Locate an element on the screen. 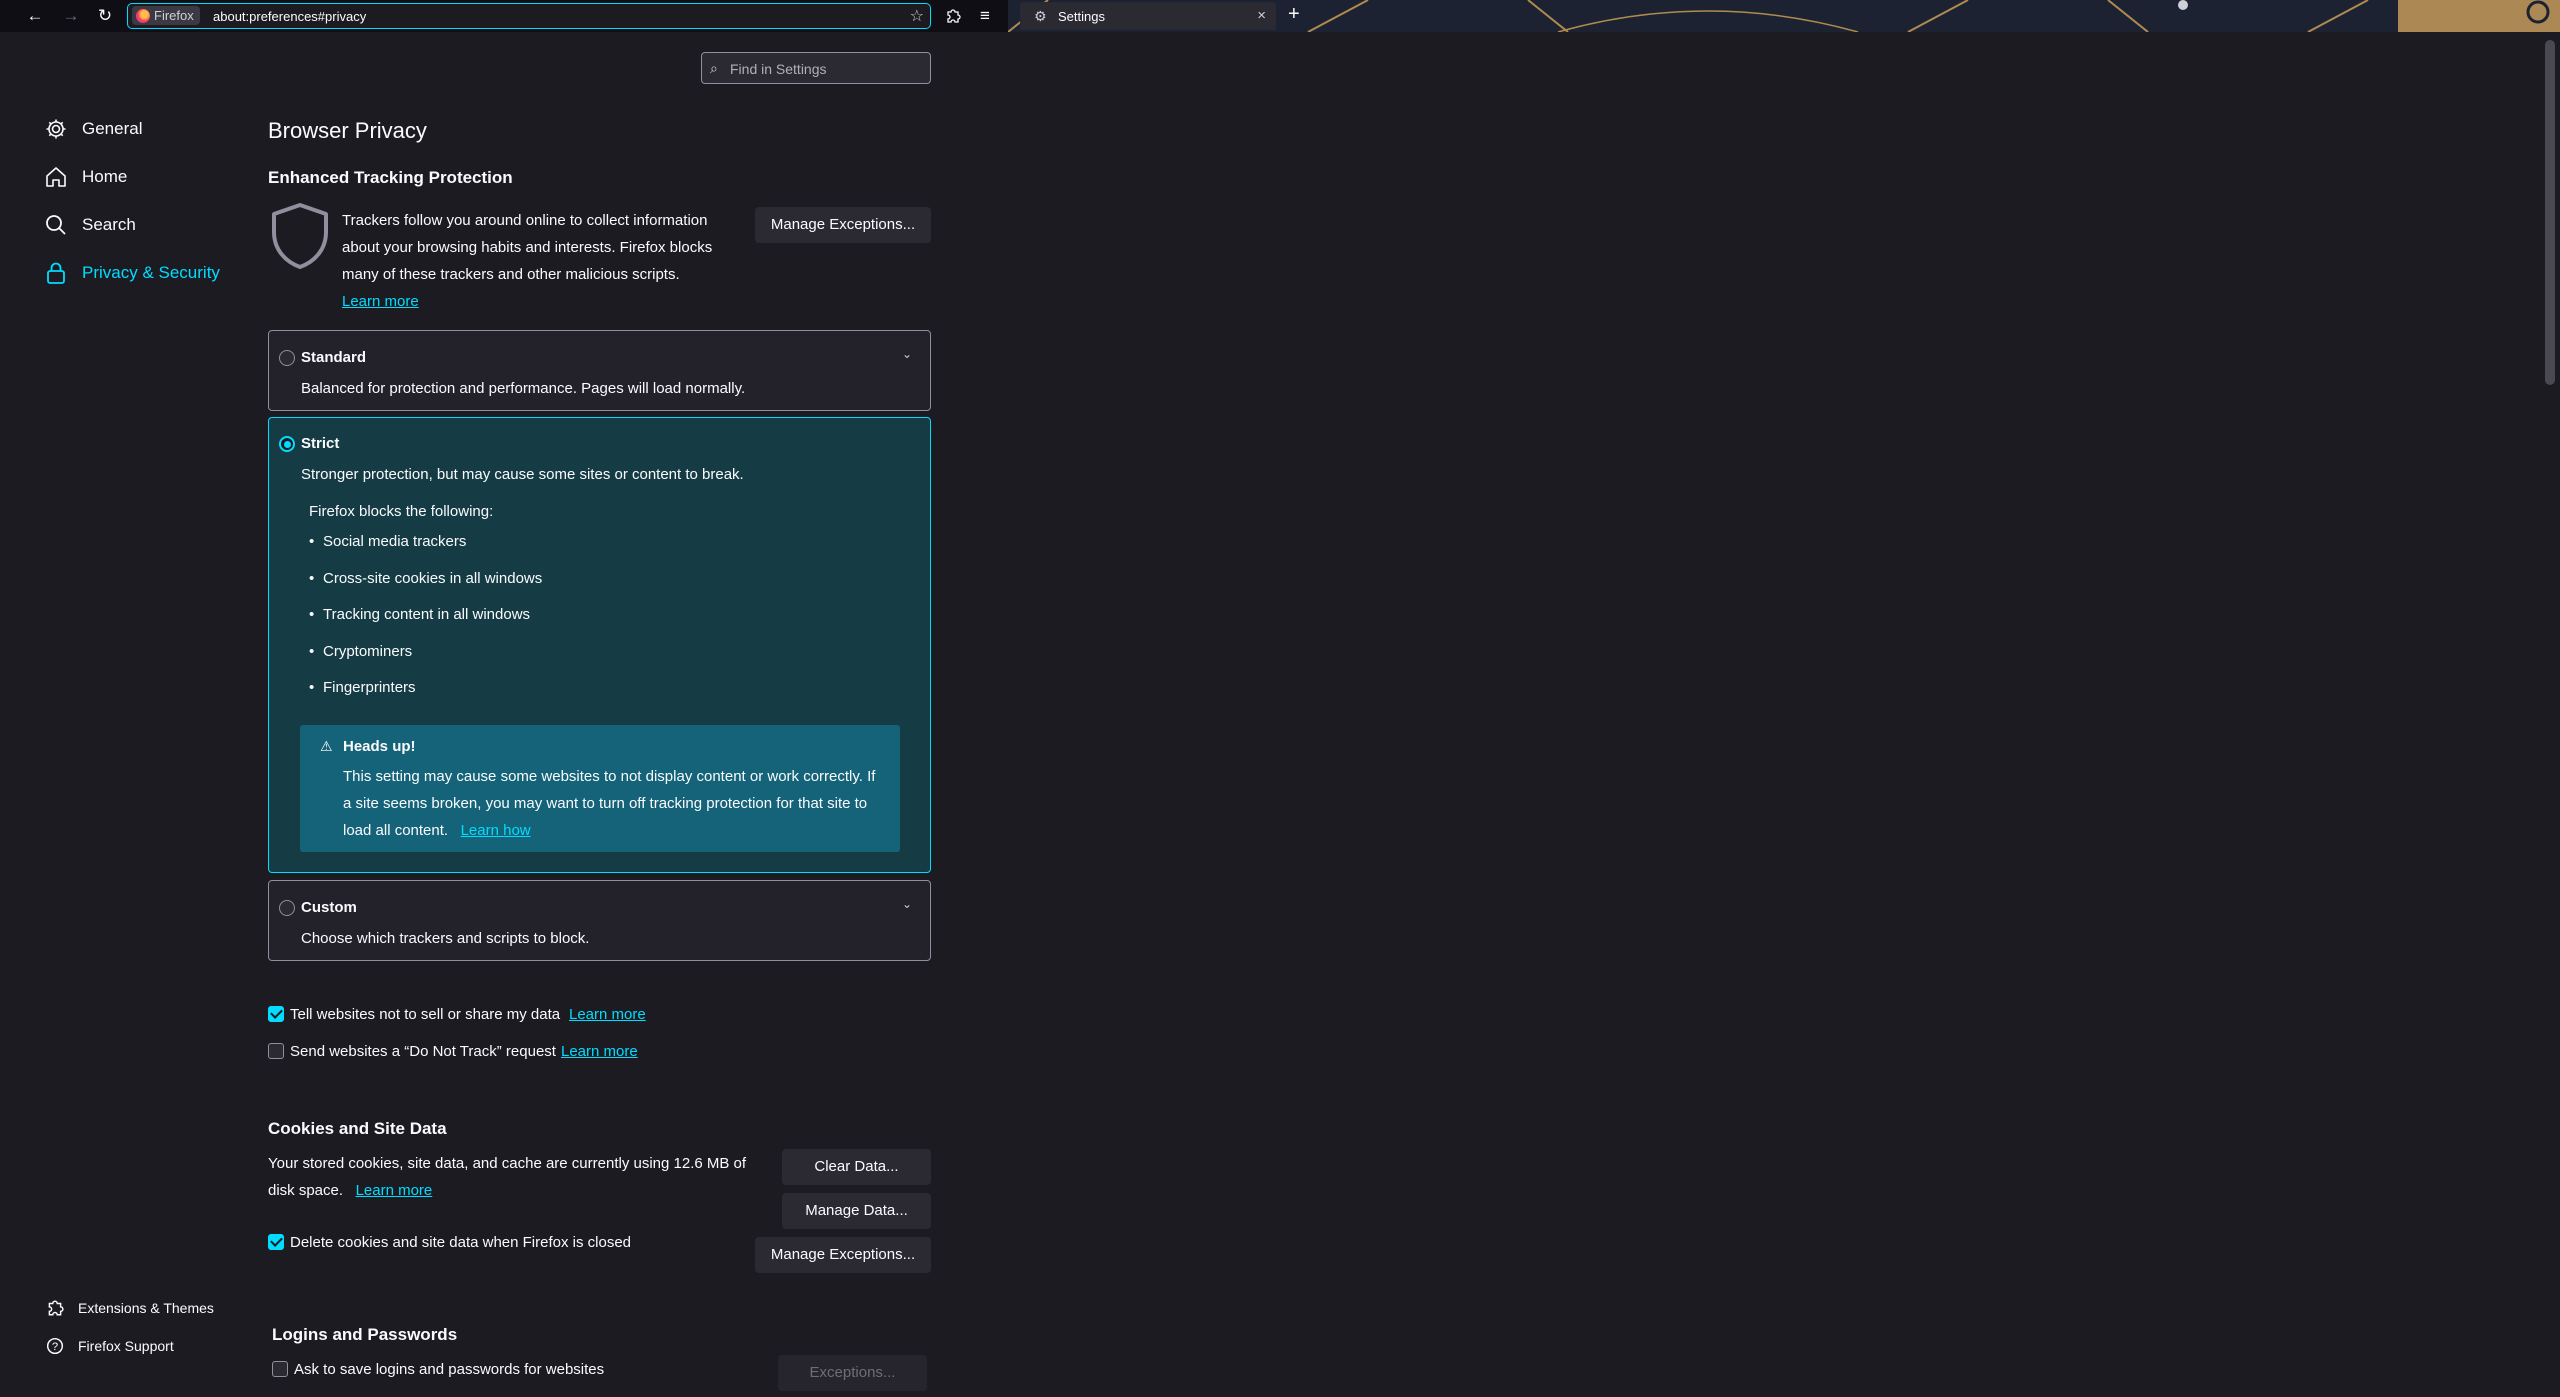 Image resolution: width=2560 pixels, height=1397 pixels. extensions-button is located at coordinates (953, 16).